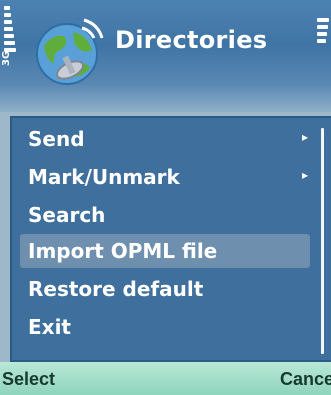 The width and height of the screenshot is (331, 395). What do you see at coordinates (165, 139) in the screenshot?
I see `menu-item-send: Send ▸` at bounding box center [165, 139].